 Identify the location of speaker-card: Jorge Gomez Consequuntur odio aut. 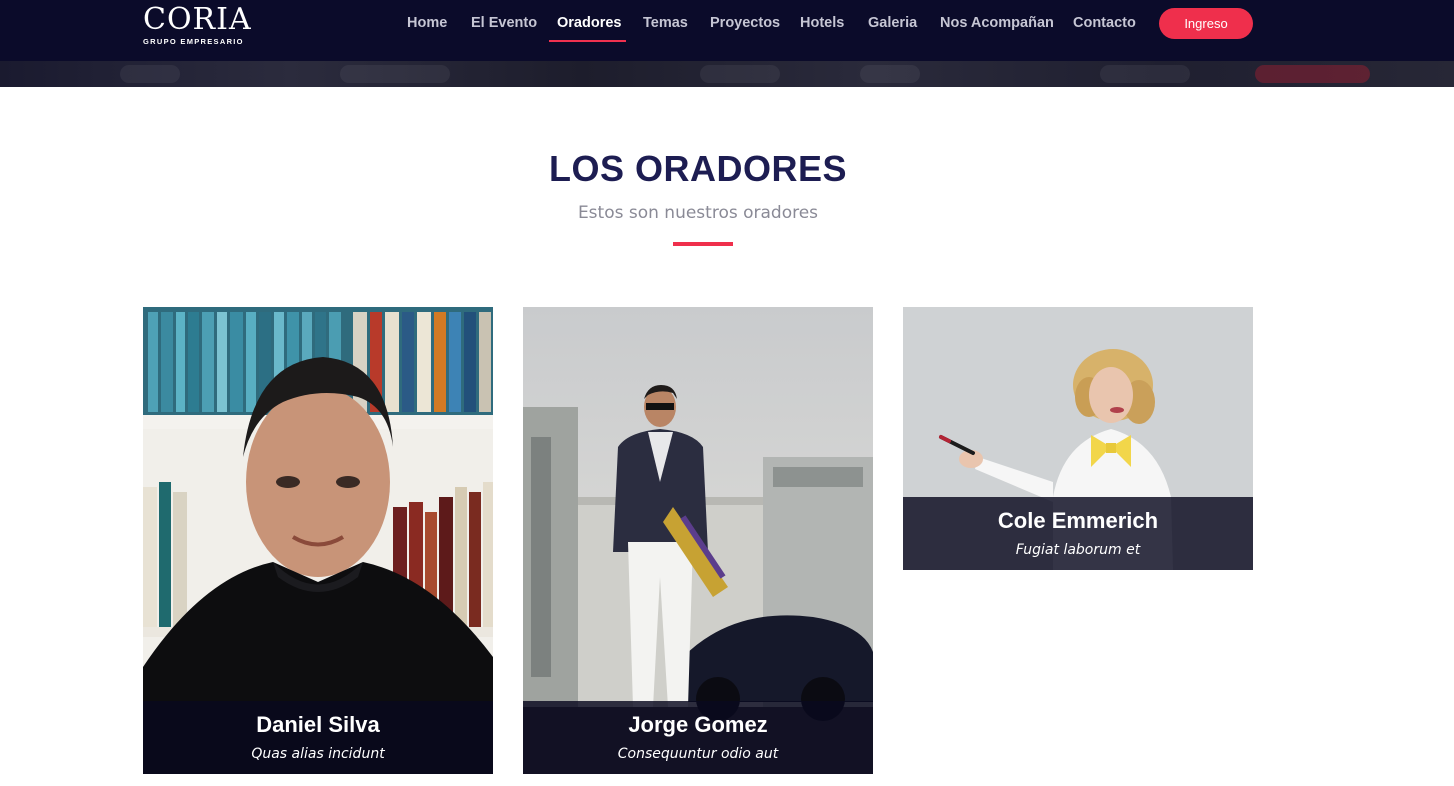
(698, 540).